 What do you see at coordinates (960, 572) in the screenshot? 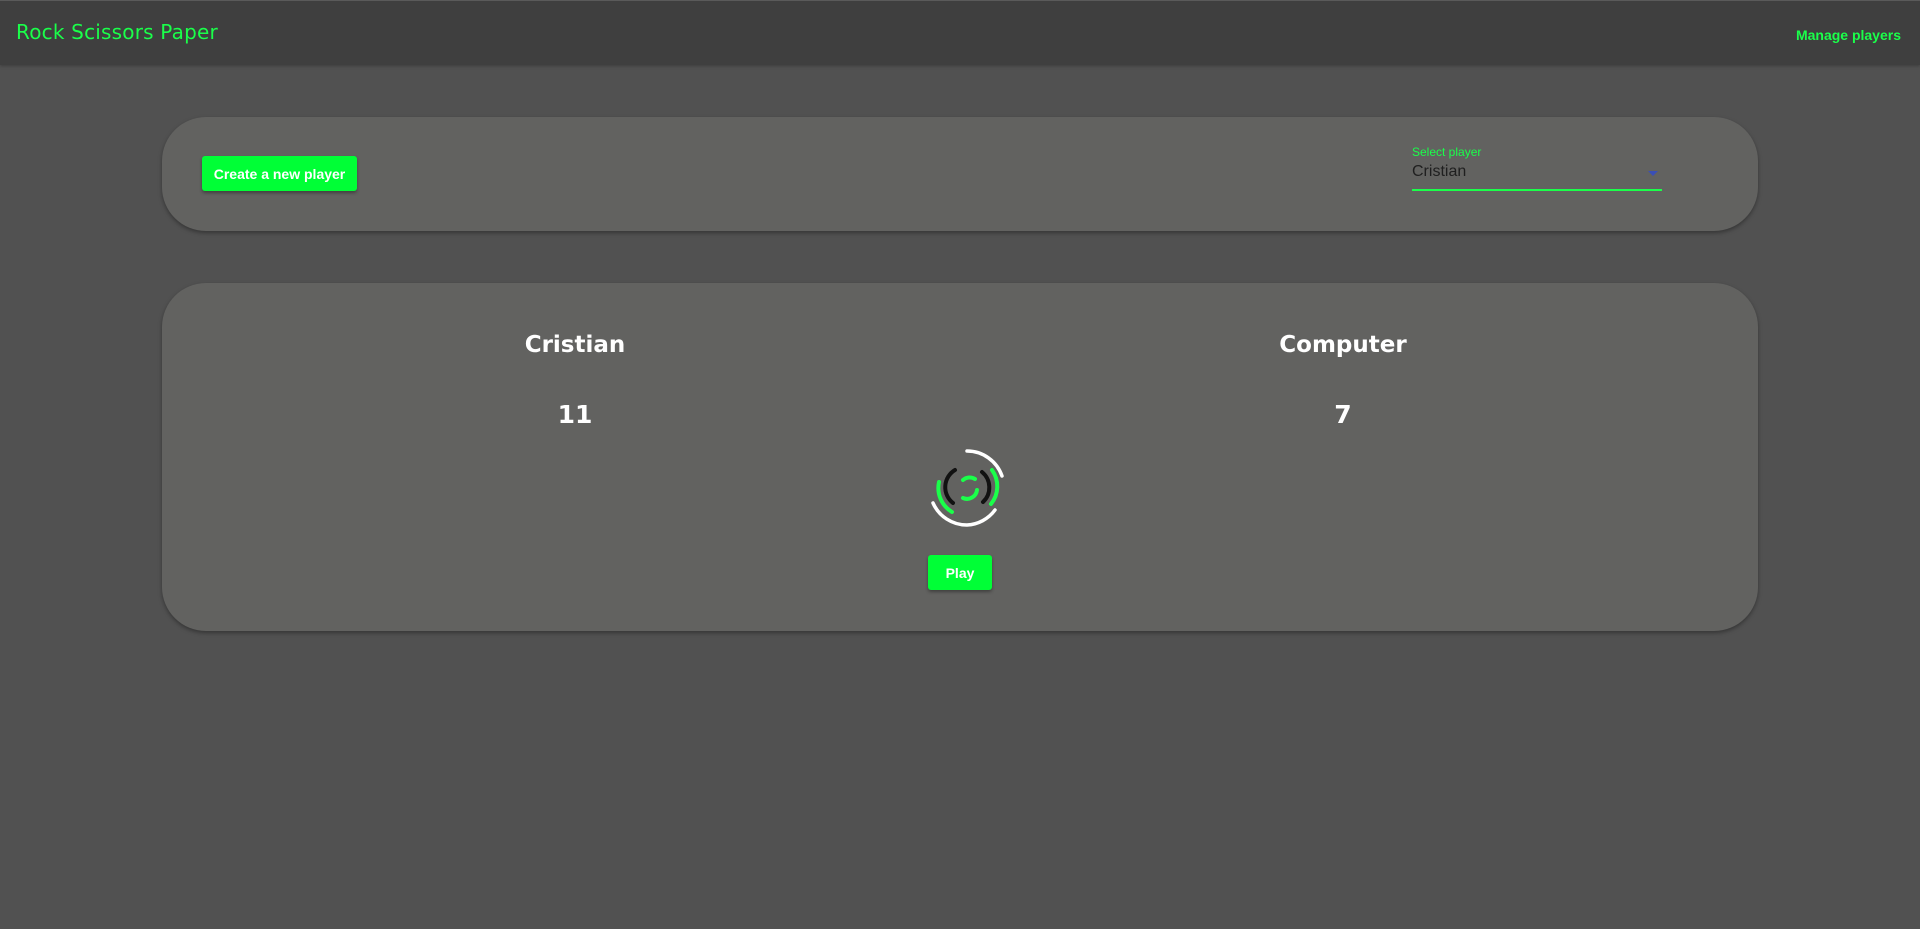
I see `play-button: Play` at bounding box center [960, 572].